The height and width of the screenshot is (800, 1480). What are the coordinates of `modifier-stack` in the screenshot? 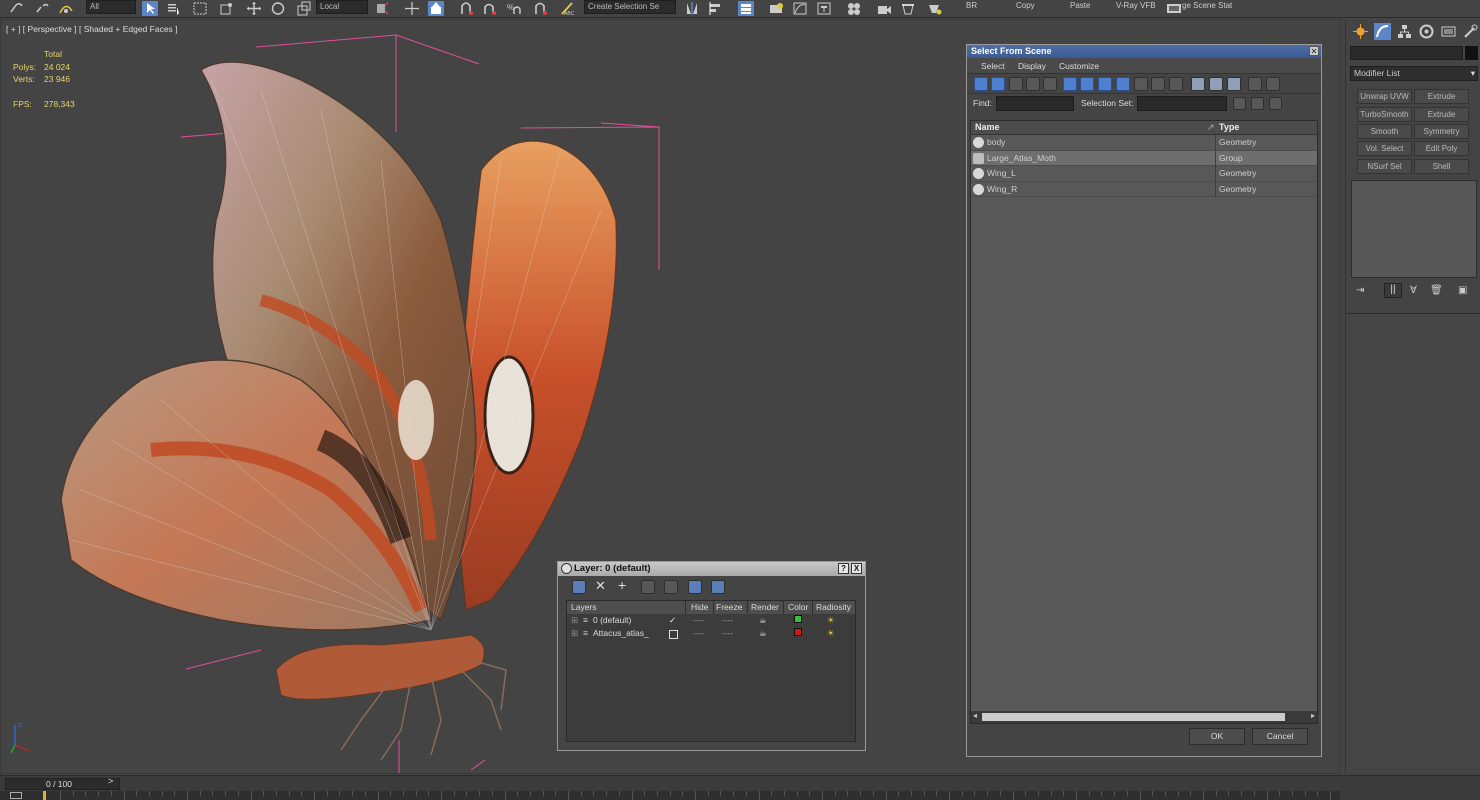 It's located at (1414, 229).